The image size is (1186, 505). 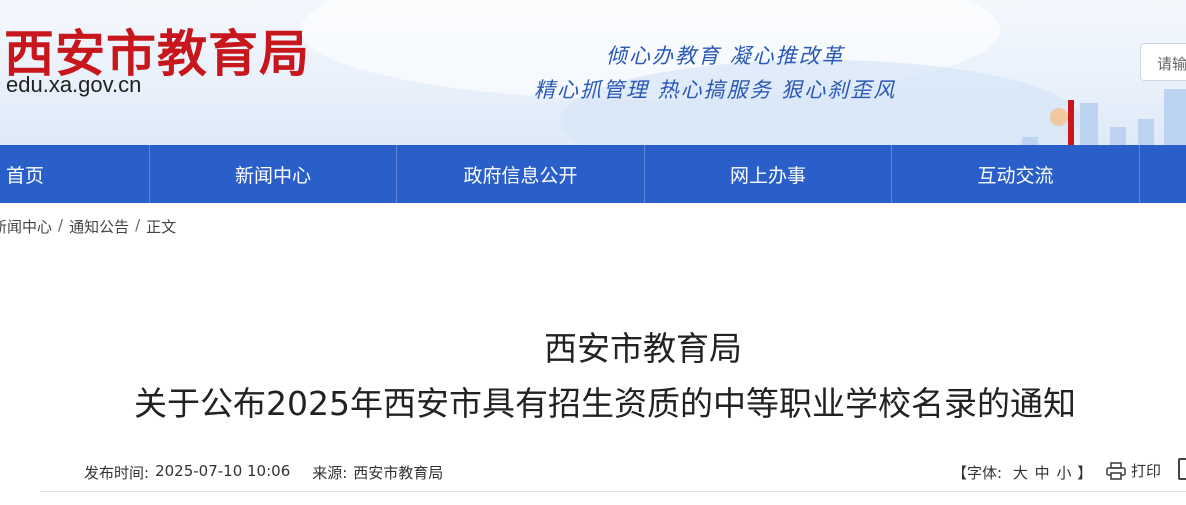 I want to click on nav-item-online-service: 网上办事, so click(x=768, y=174).